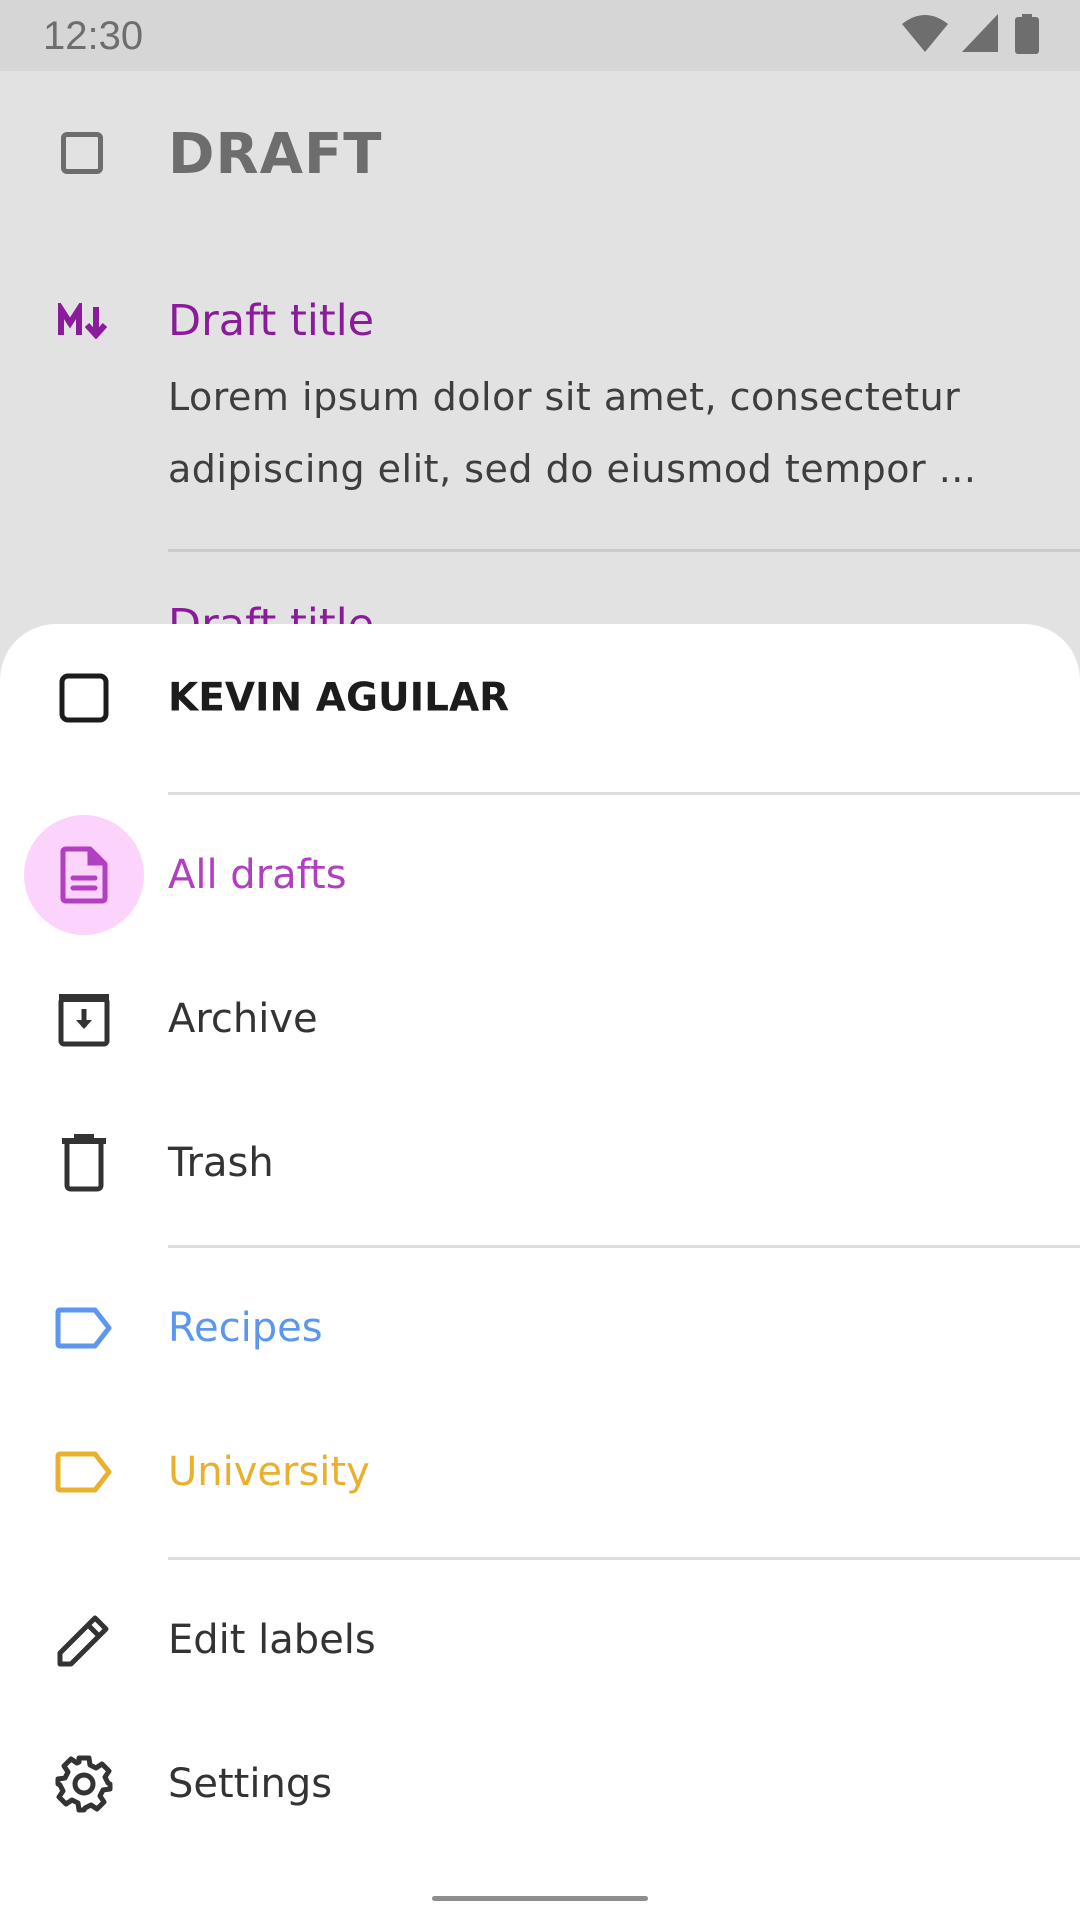  What do you see at coordinates (243, 1019) in the screenshot?
I see `drawer-item-label: Archive` at bounding box center [243, 1019].